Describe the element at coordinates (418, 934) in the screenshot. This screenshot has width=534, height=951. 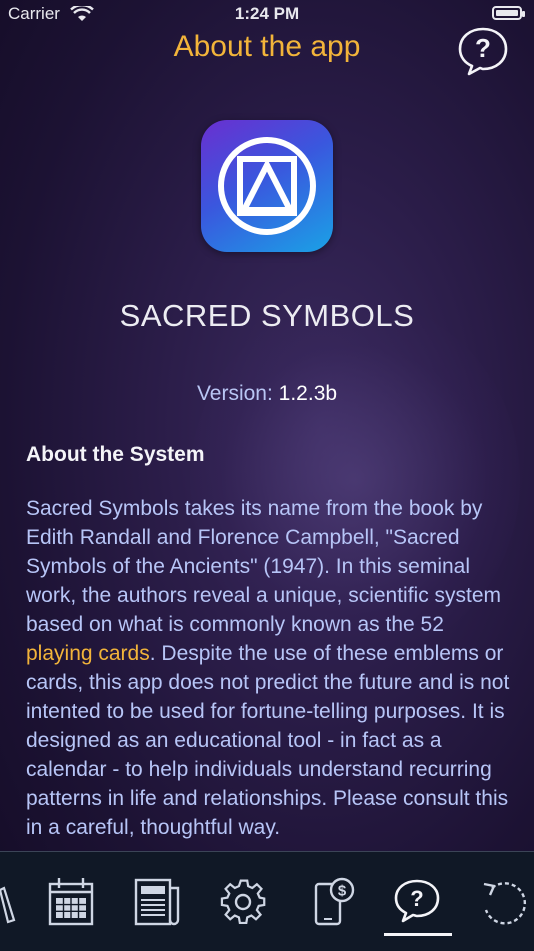
I see `selected-tab-indicator` at that location.